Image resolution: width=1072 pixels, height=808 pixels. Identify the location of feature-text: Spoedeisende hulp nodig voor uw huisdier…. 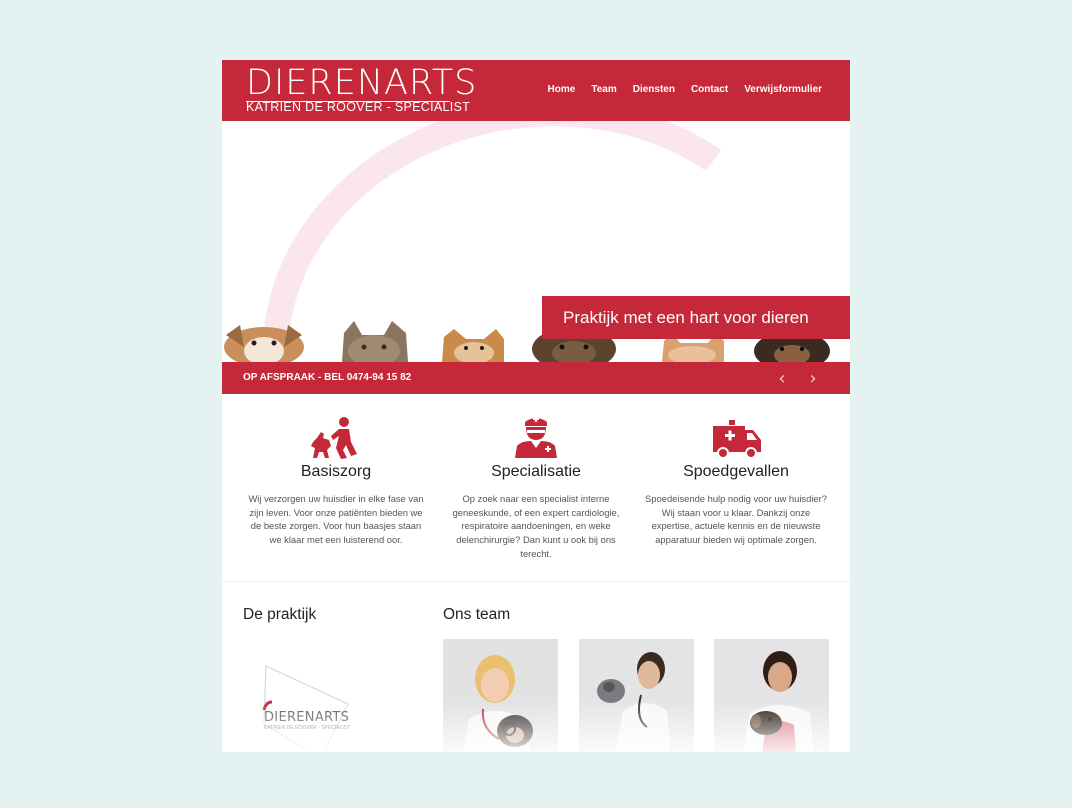
(736, 519).